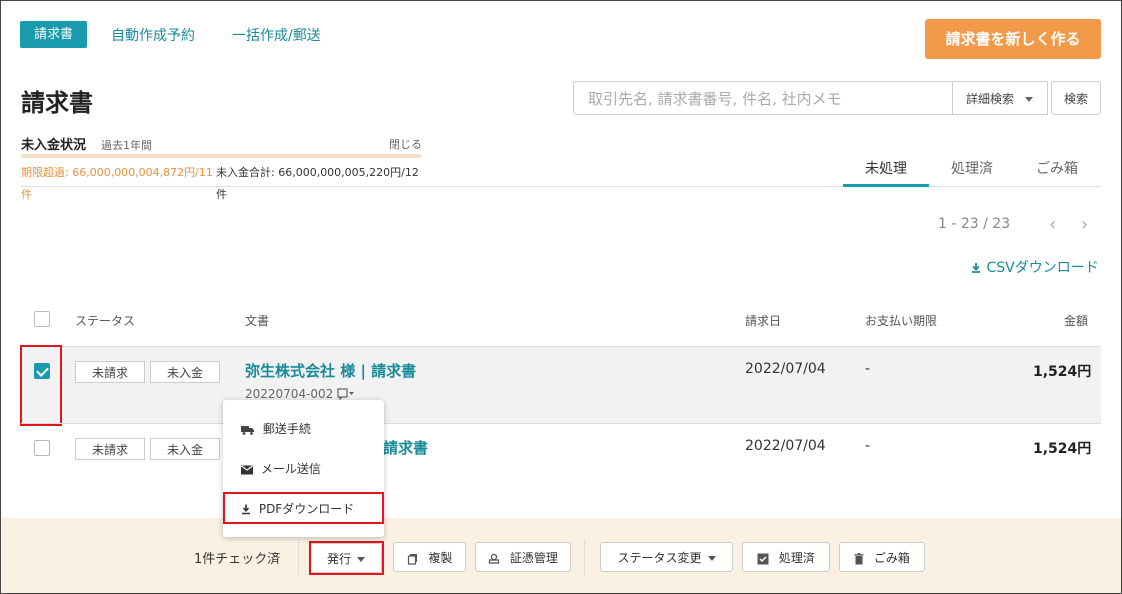 The image size is (1122, 594). Describe the element at coordinates (1057, 168) in the screenshot. I see `tab-trash: ごみ箱` at that location.